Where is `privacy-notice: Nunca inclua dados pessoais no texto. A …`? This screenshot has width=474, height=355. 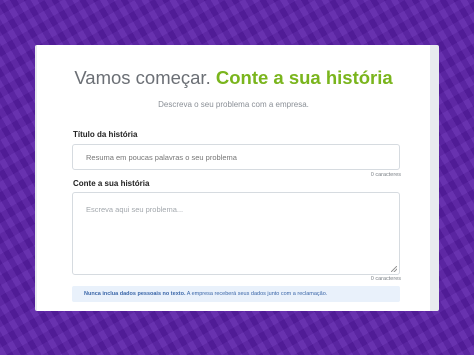 privacy-notice: Nunca inclua dados pessoais no texto. A … is located at coordinates (236, 294).